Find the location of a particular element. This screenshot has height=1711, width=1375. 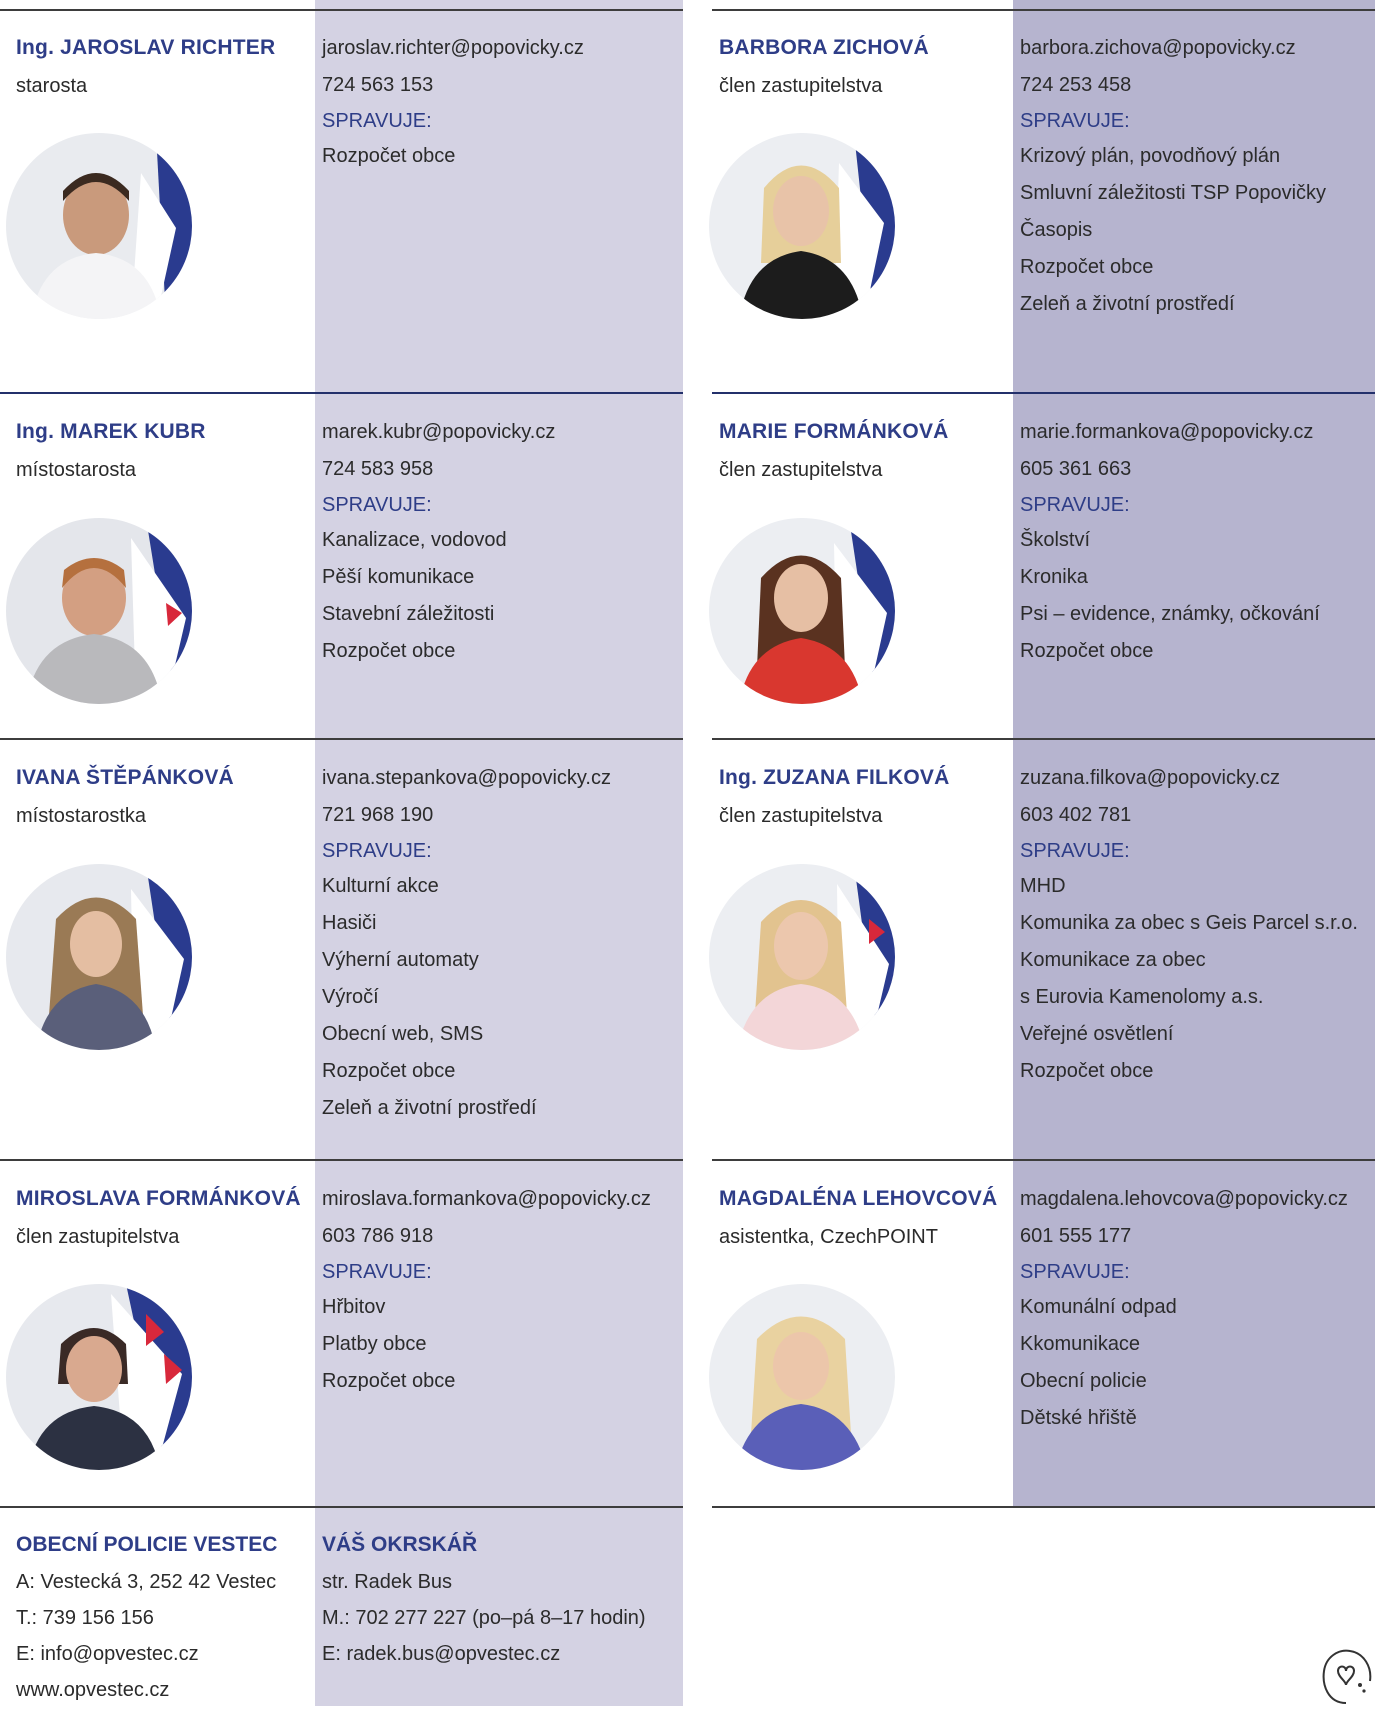

duty-item: Hřbitov is located at coordinates (354, 1307).